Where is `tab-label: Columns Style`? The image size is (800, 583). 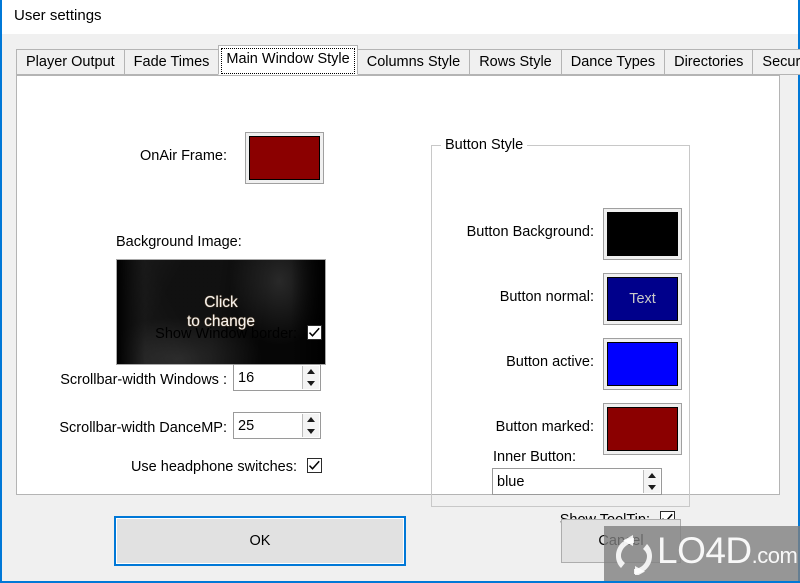
tab-label: Columns Style is located at coordinates (413, 62).